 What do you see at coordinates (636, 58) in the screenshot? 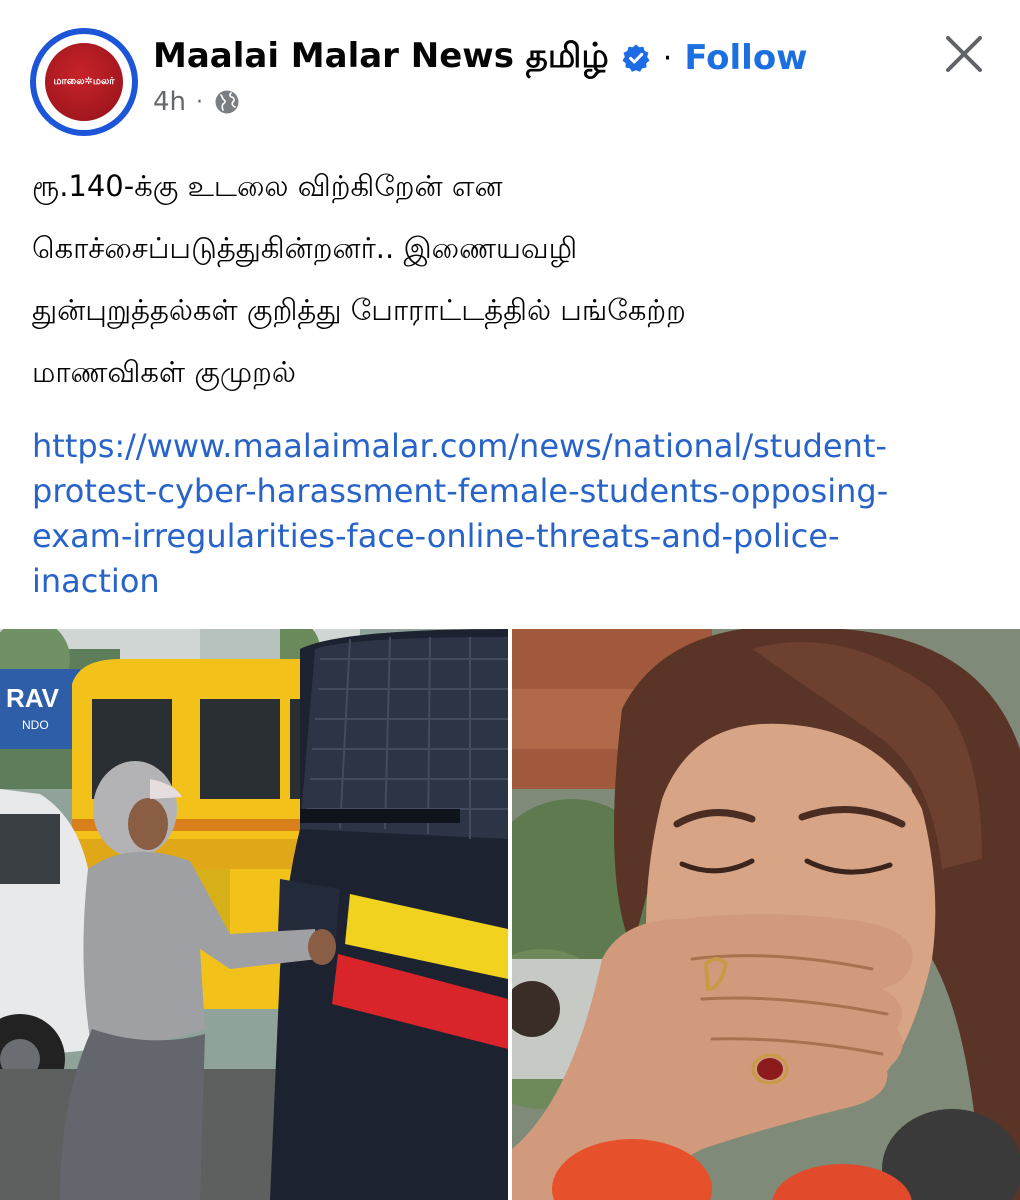
I see `verified-badge-icon` at bounding box center [636, 58].